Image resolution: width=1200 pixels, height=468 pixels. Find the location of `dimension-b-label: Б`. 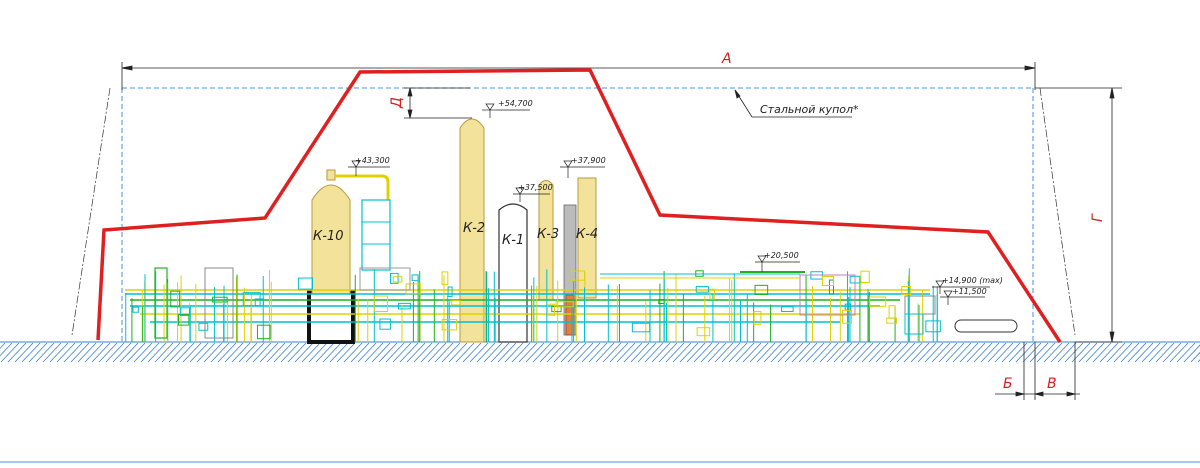

dimension-b-label: Б is located at coordinates (1008, 384).